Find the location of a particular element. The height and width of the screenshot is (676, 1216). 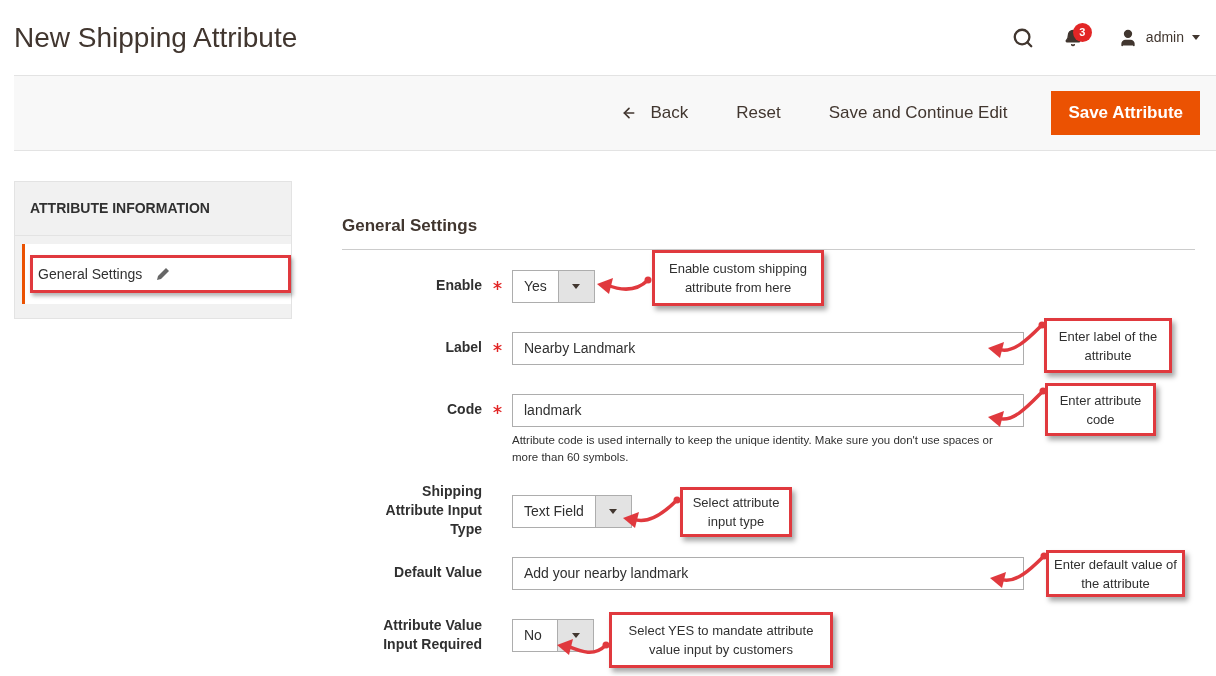

text-field: Nearby Landmark is located at coordinates (768, 348).